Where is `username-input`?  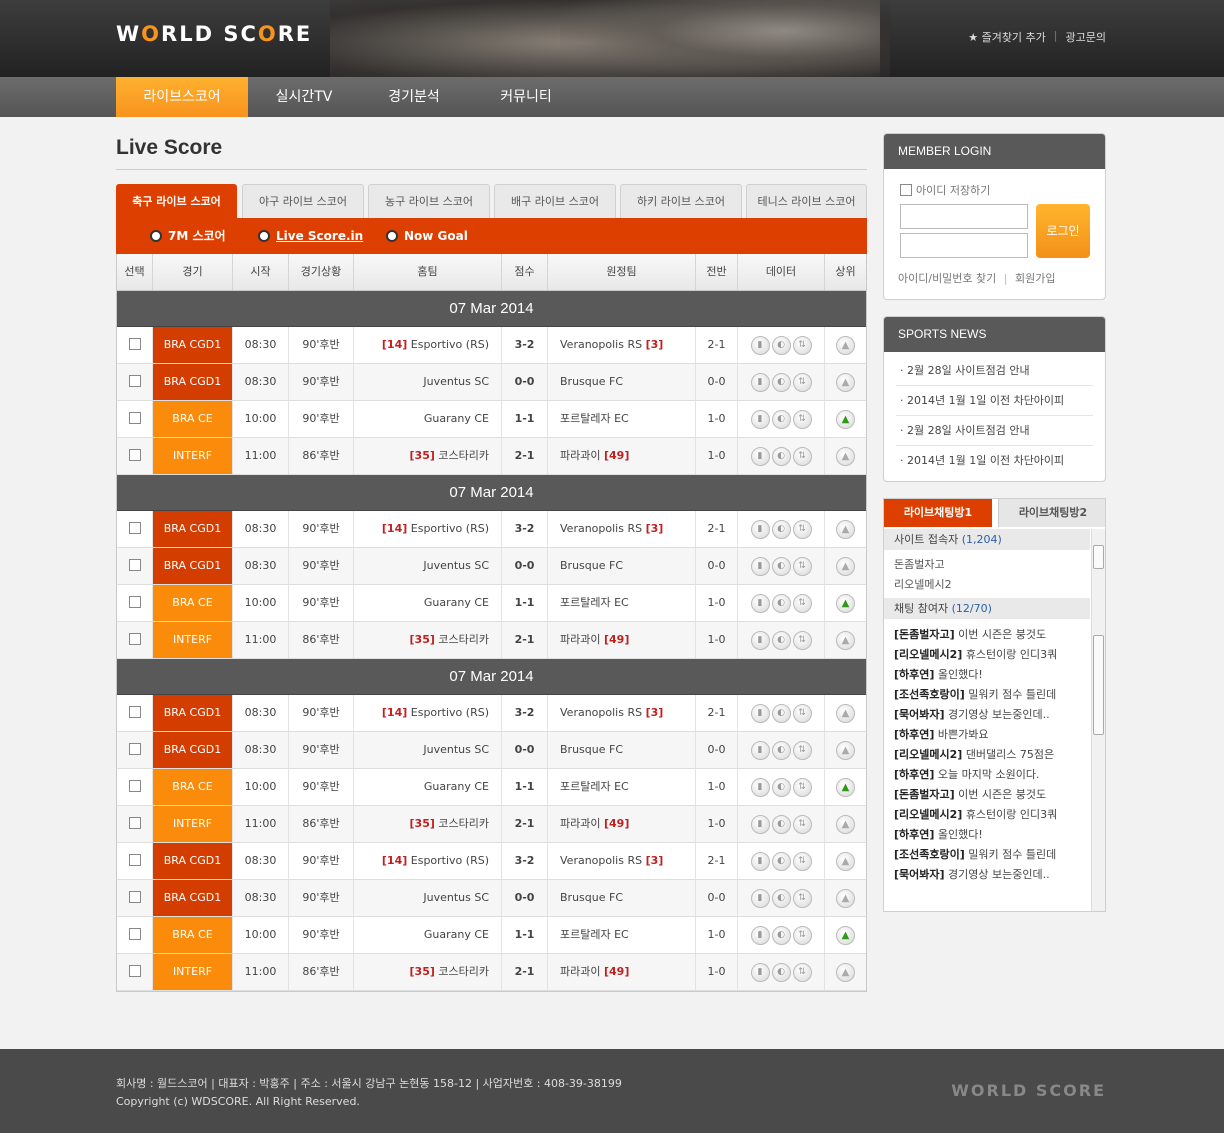 username-input is located at coordinates (964, 216).